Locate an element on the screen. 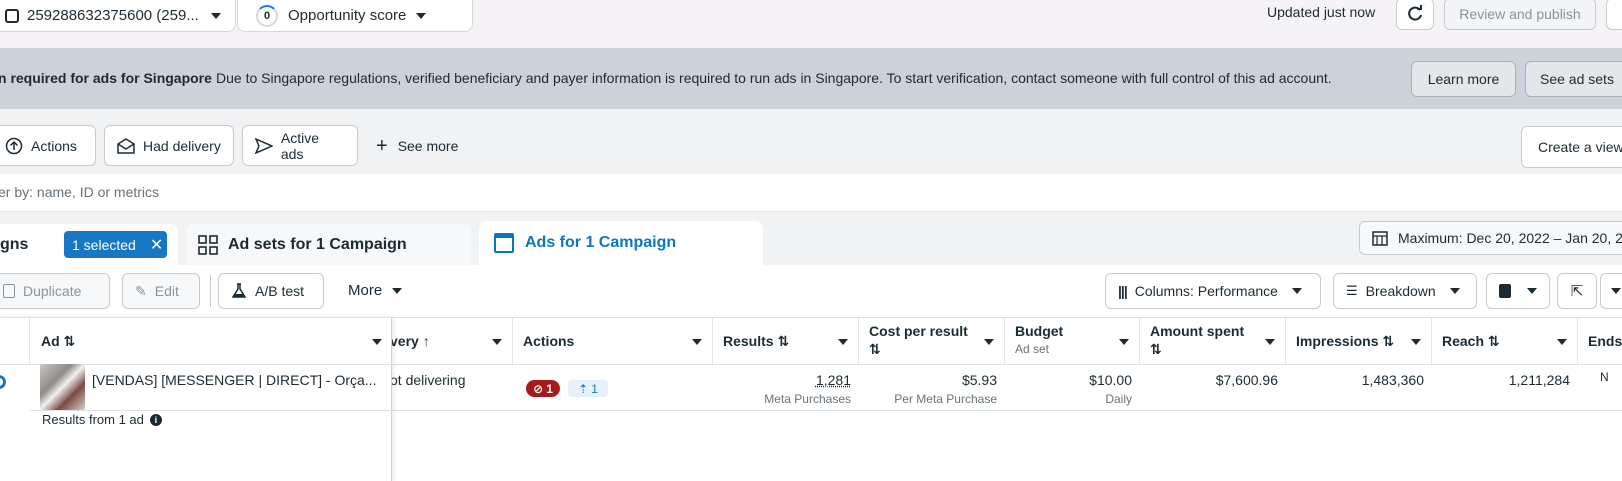 Image resolution: width=1622 pixels, height=481 pixels. amount-spent-cell: $7,600.96 is located at coordinates (1213, 388).